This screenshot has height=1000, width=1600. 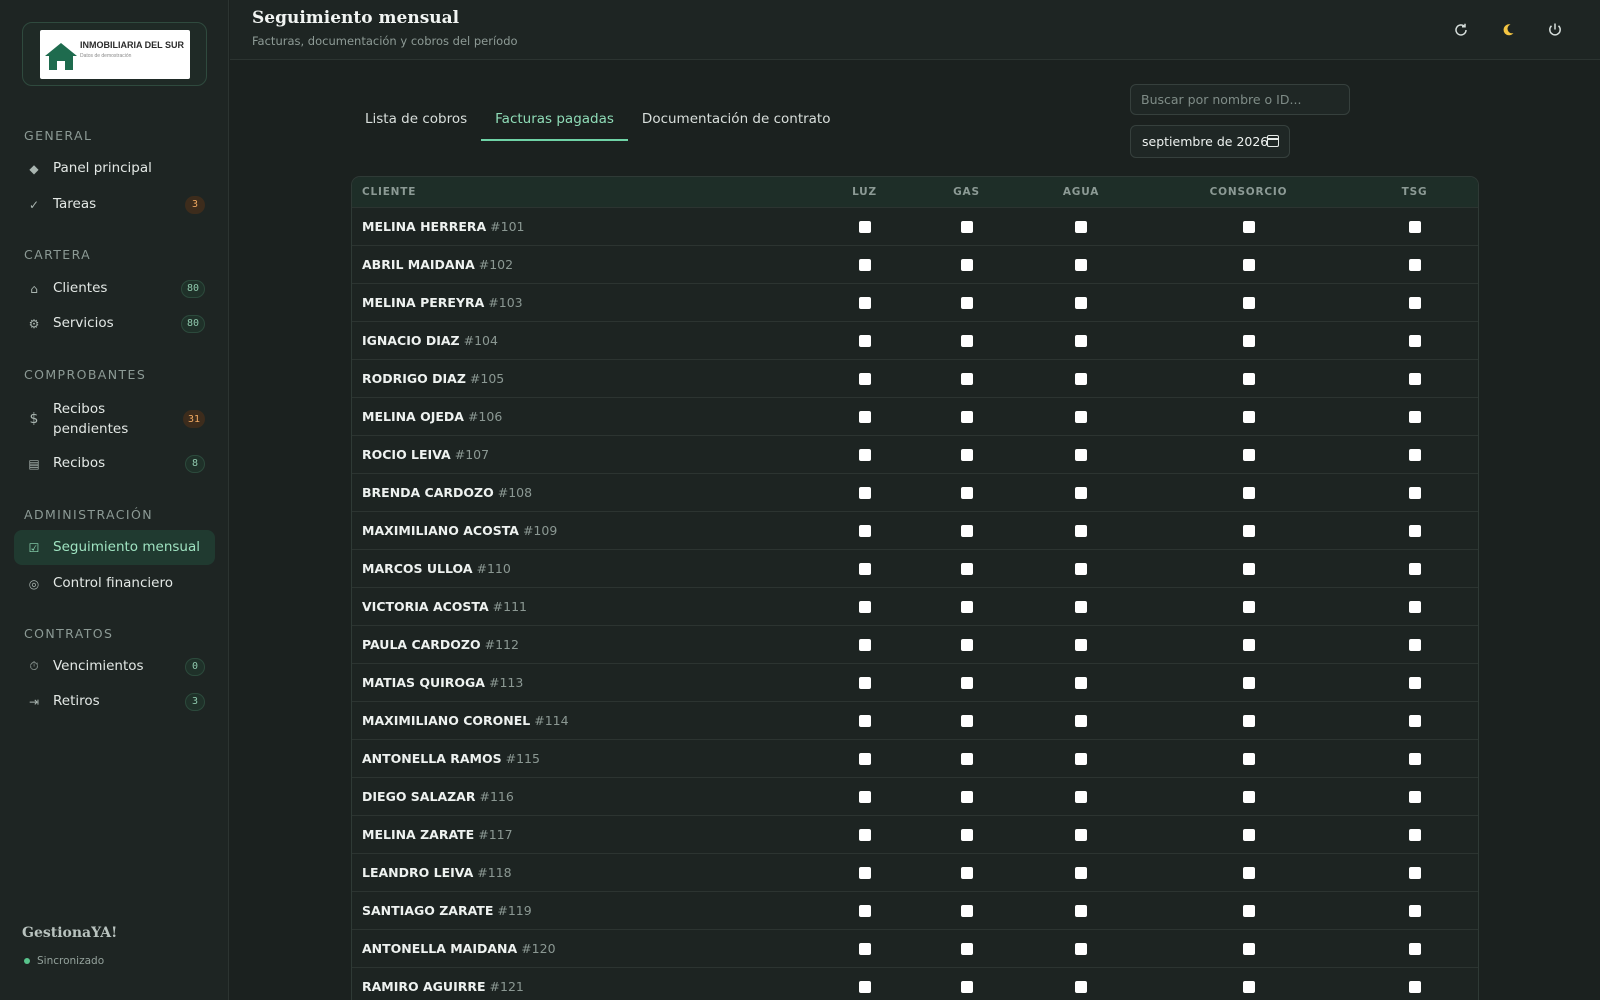 I want to click on sidebar-item-control-financiero: ◎ Control financiero, so click(x=114, y=583).